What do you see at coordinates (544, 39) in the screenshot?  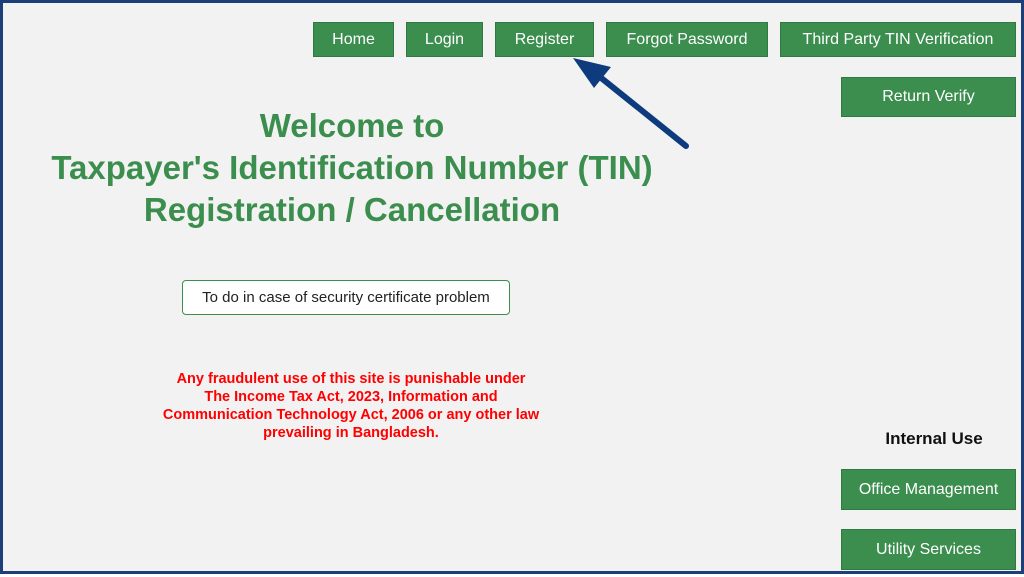 I see `register-button: Register` at bounding box center [544, 39].